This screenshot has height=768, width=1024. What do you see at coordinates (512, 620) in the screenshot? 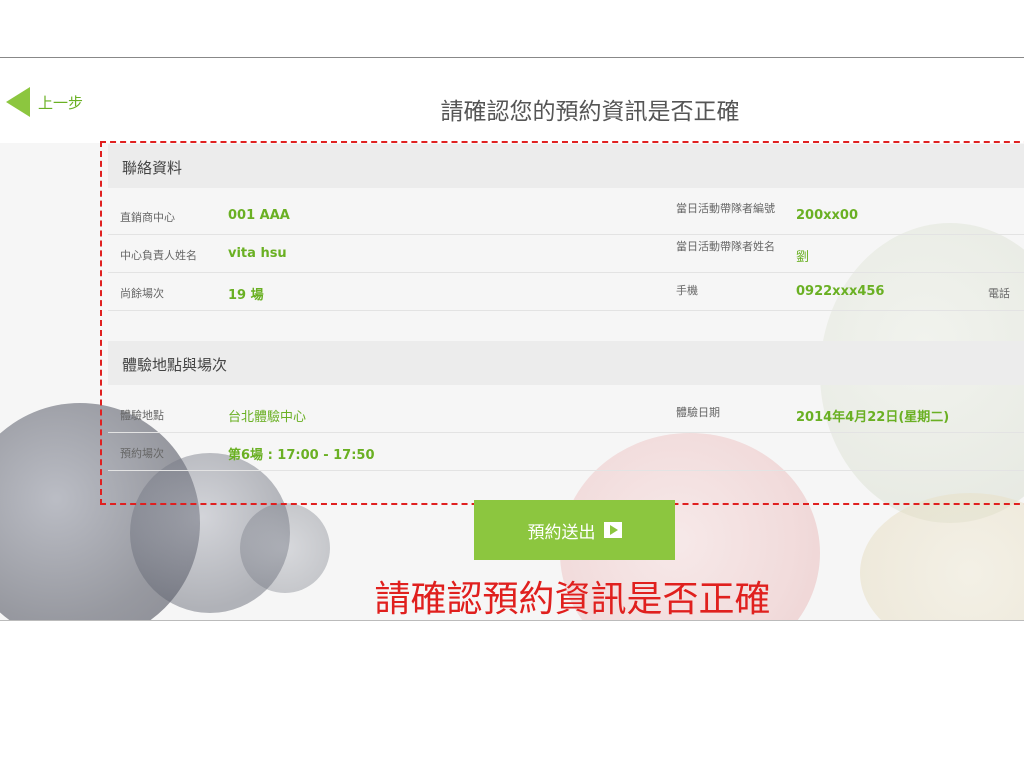
I see `bottom-divider` at bounding box center [512, 620].